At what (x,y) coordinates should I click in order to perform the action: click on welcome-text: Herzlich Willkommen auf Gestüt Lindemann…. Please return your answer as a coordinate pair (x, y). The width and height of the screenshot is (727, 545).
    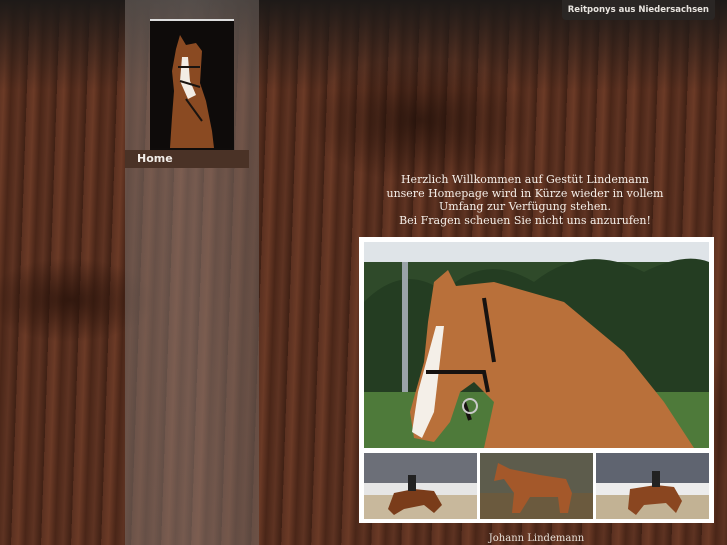
    Looking at the image, I should click on (525, 200).